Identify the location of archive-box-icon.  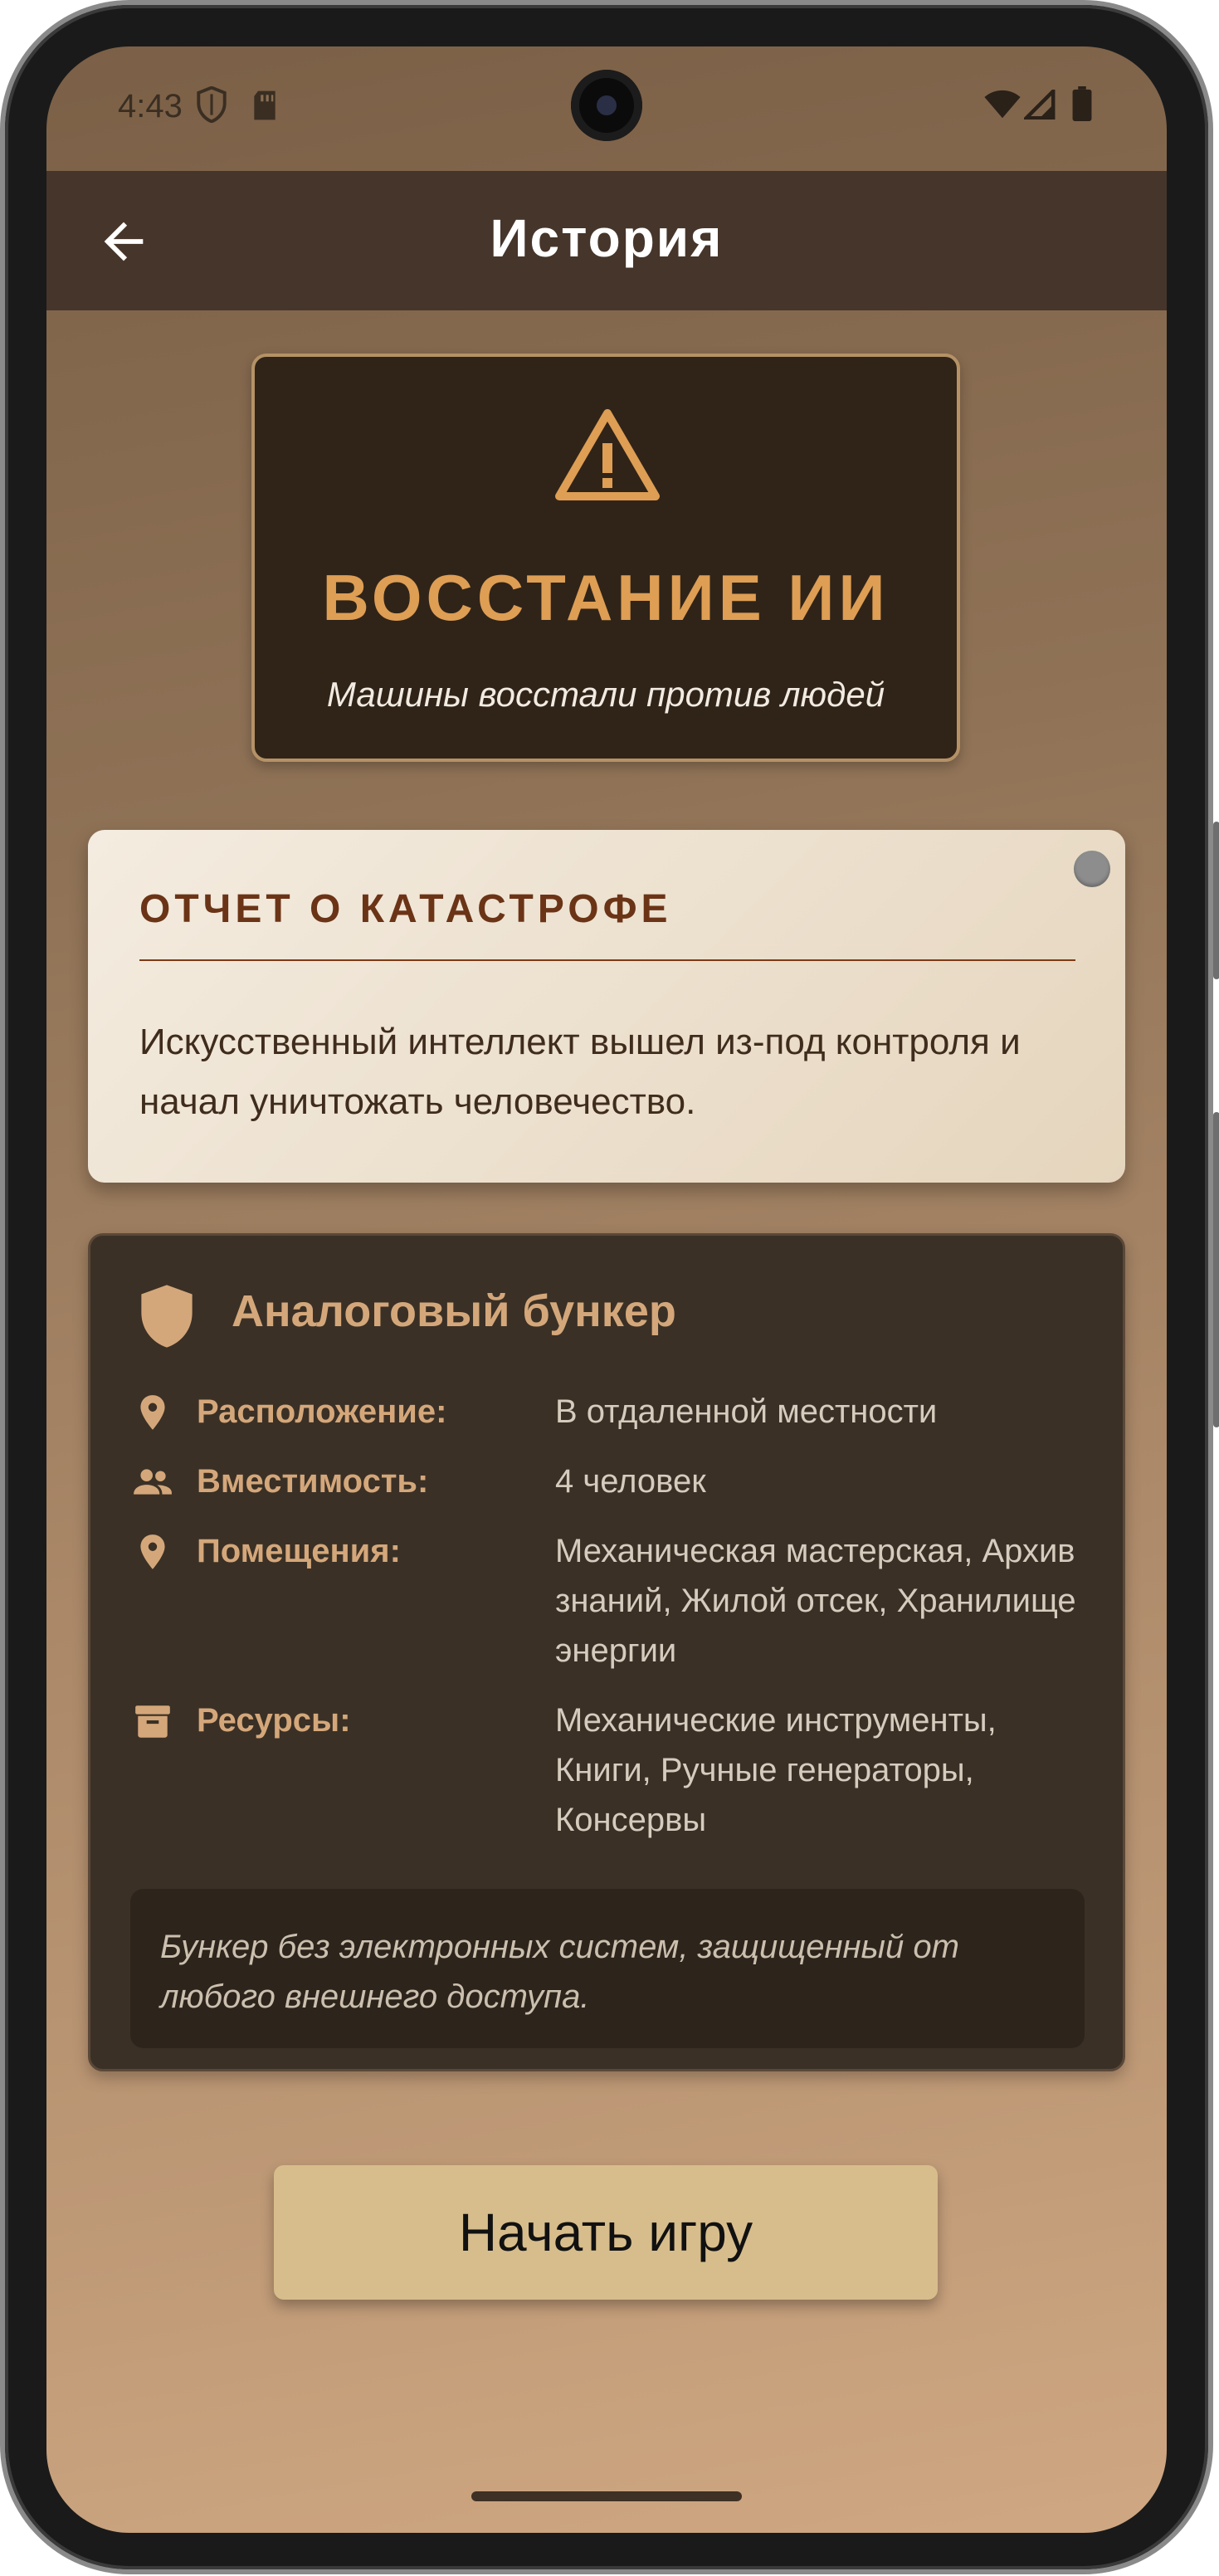
(152, 1721).